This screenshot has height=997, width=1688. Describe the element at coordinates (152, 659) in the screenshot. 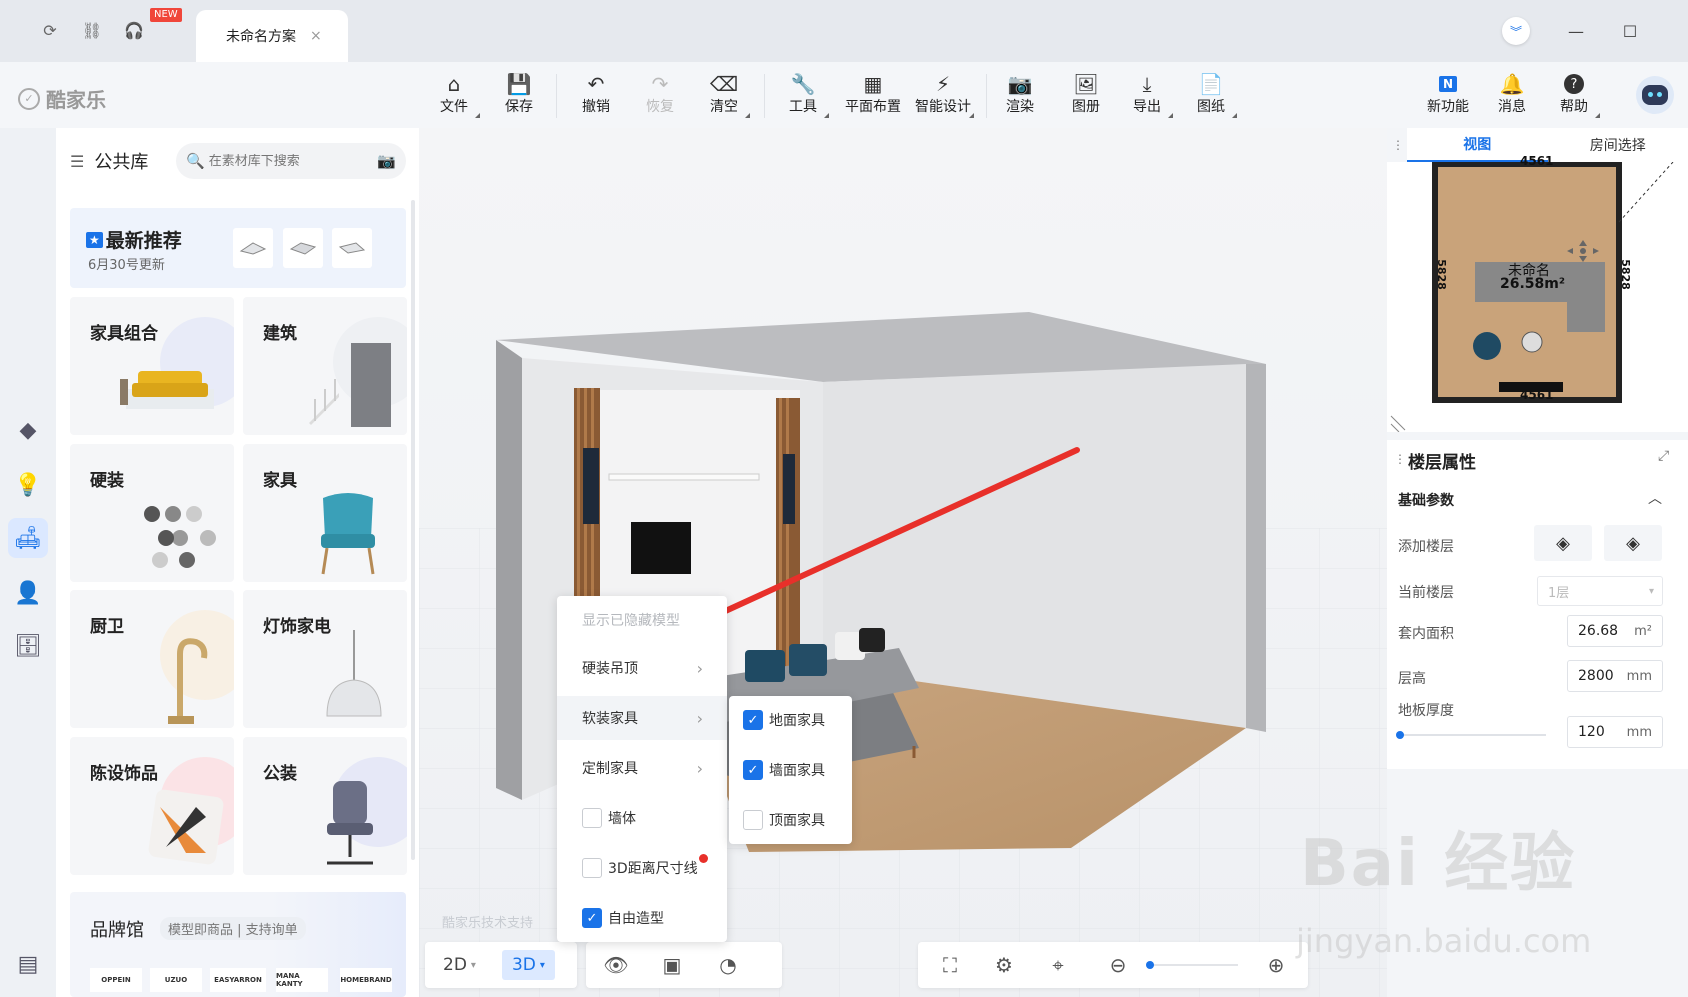

I see `category-card-kitchen-bath: 厨卫` at that location.